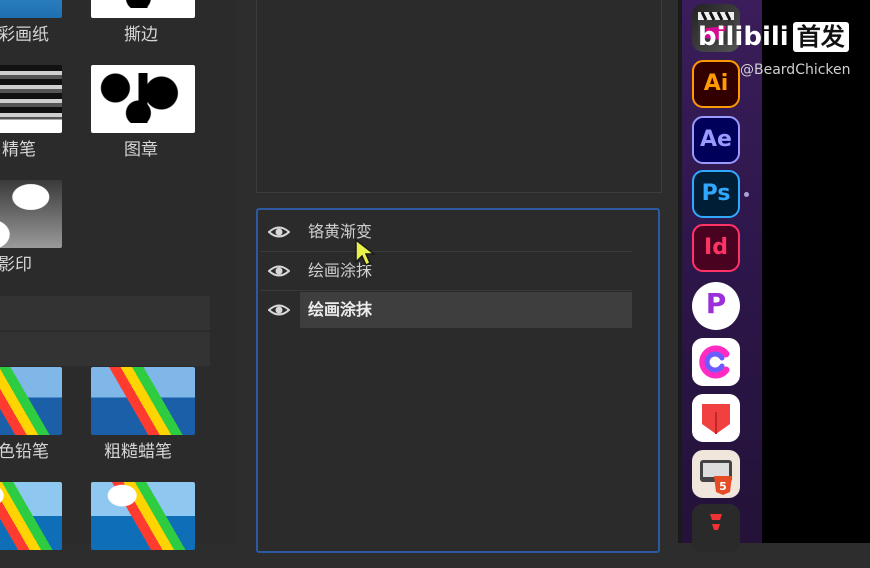  I want to click on pdf-icon, so click(716, 419).